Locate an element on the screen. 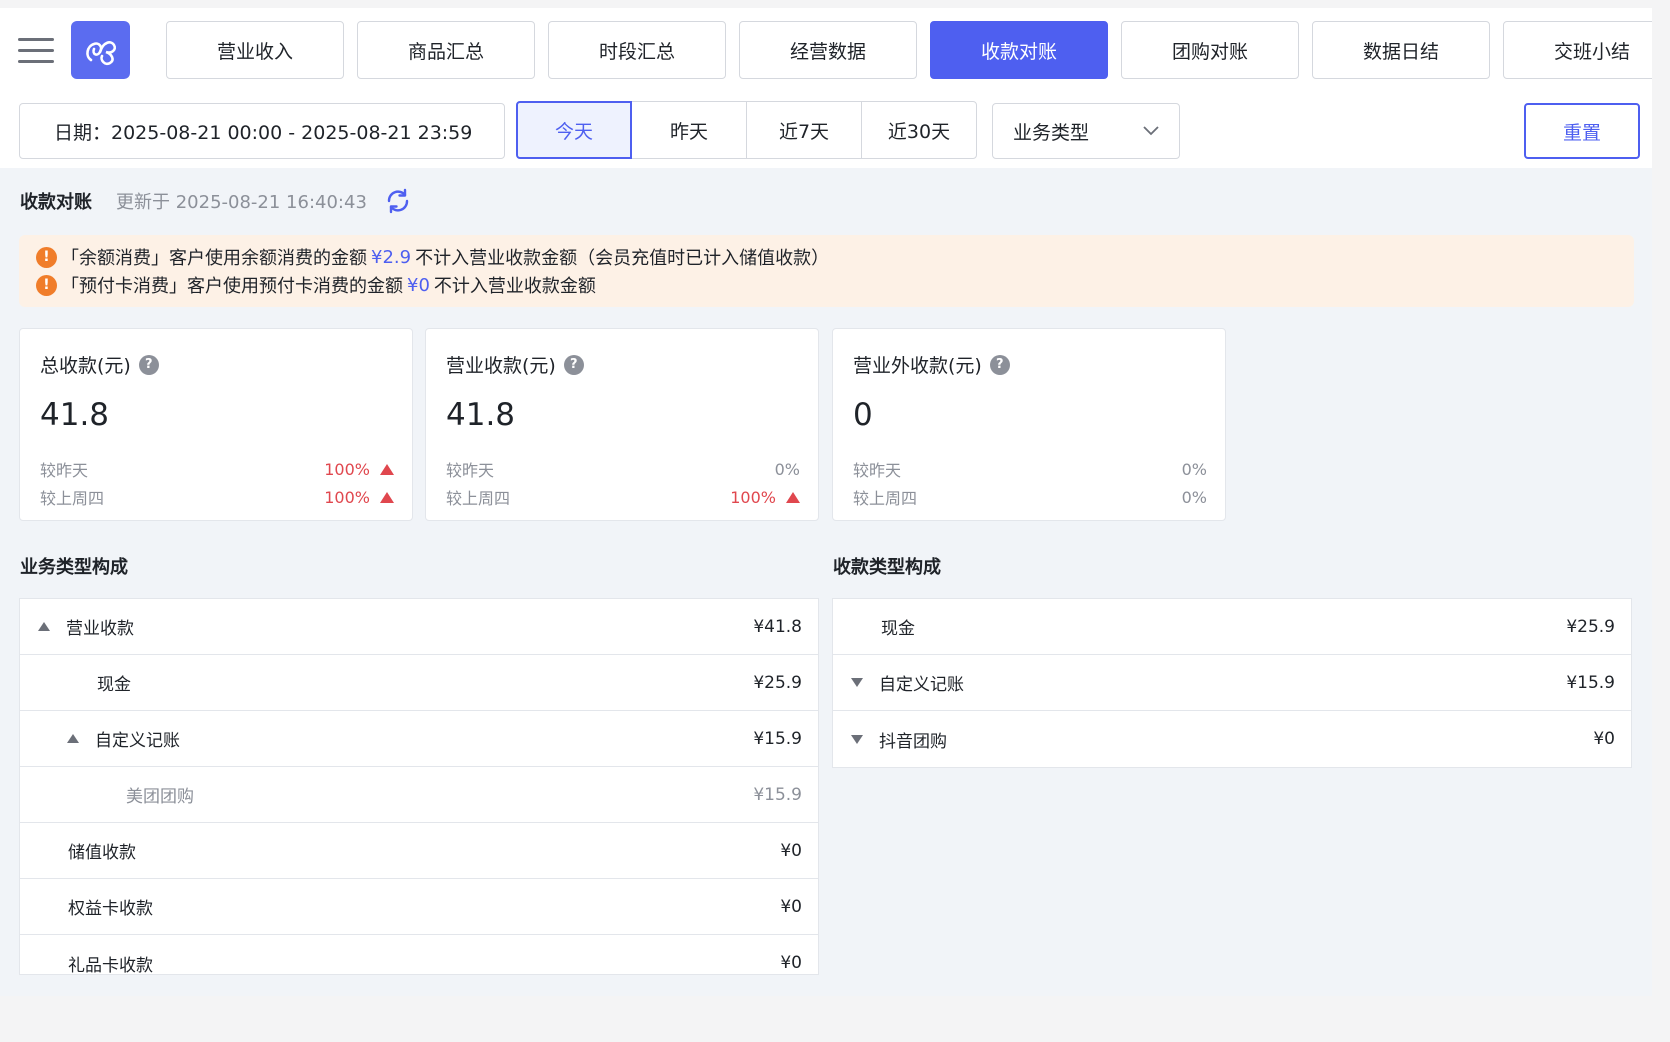 Image resolution: width=1670 pixels, height=1042 pixels. business-type-select: 业务类型 is located at coordinates (1086, 131).